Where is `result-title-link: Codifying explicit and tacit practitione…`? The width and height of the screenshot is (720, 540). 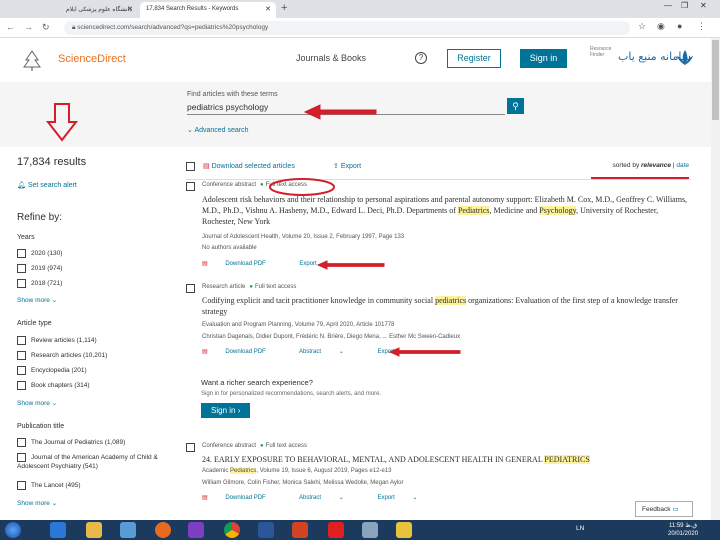 result-title-link: Codifying explicit and tacit practitione… is located at coordinates (447, 306).